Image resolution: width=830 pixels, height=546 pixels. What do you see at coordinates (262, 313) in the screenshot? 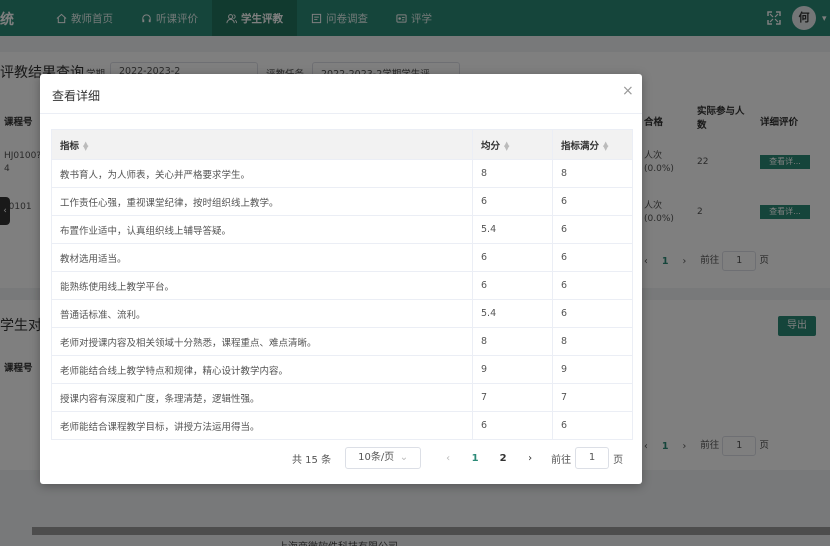
I see `cell-indicator: 普通话标准、流利。` at bounding box center [262, 313].